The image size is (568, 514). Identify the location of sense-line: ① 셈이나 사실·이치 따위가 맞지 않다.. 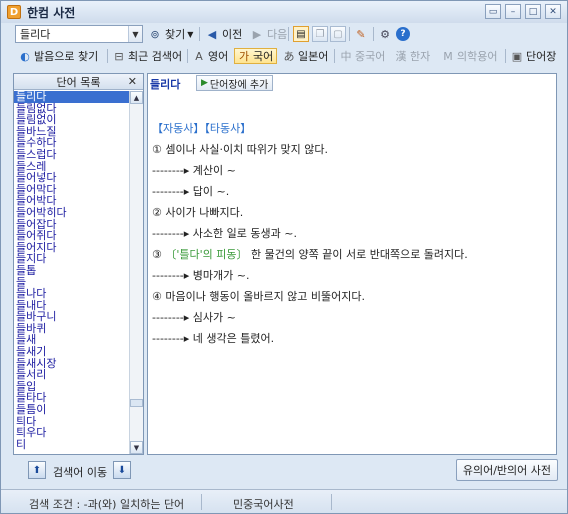
(352, 149).